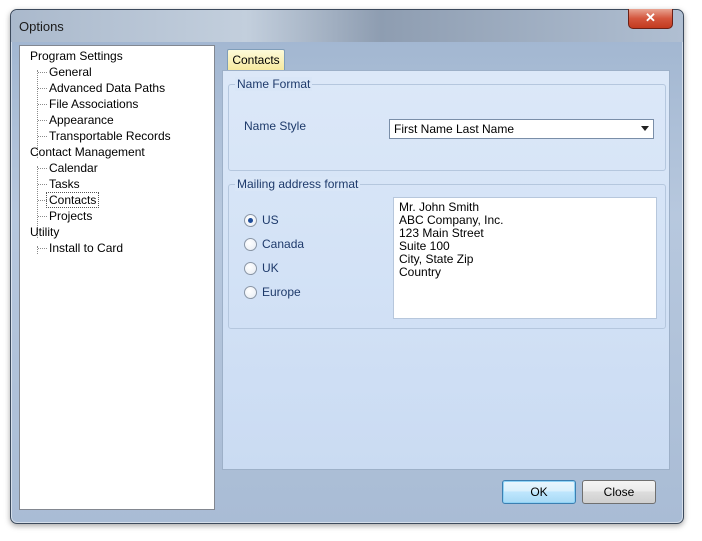  I want to click on radio-label-uk: UK, so click(270, 268).